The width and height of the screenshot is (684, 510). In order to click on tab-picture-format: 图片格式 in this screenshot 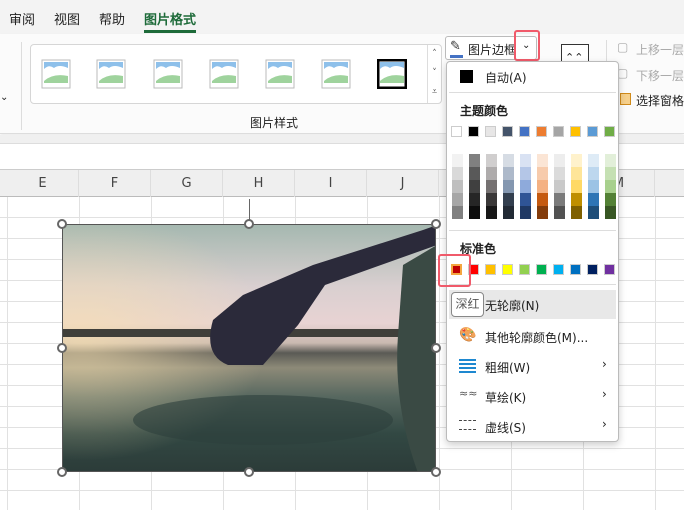, I will do `click(170, 21)`.